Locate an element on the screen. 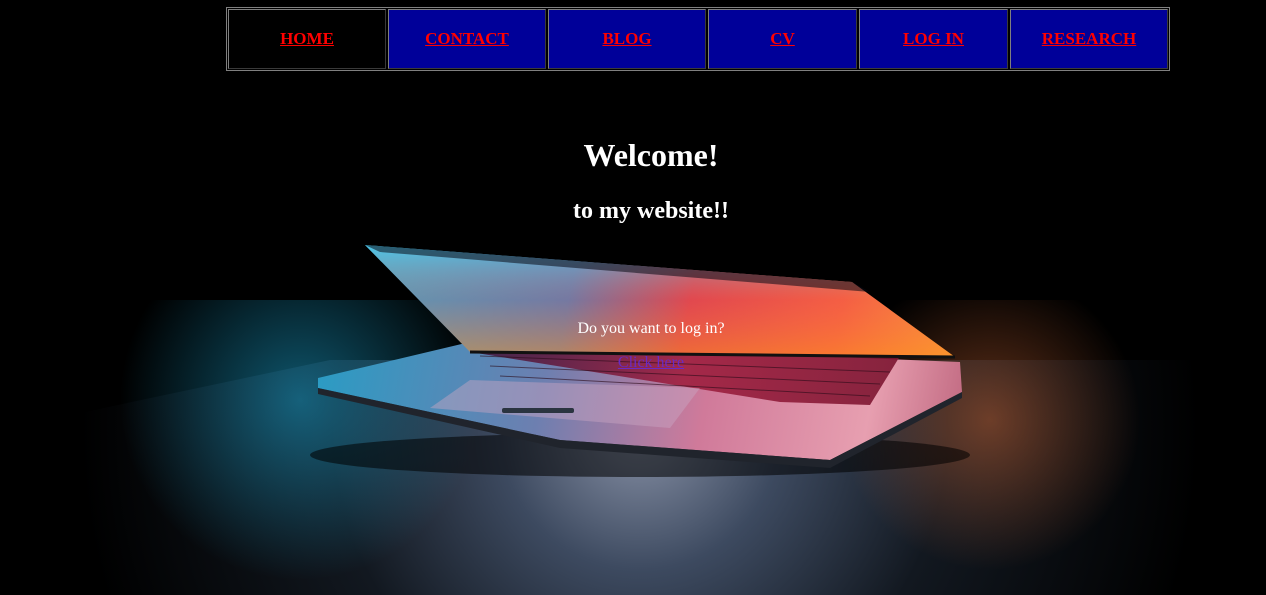 The image size is (1266, 595). nav-link-home: HOME is located at coordinates (307, 39).